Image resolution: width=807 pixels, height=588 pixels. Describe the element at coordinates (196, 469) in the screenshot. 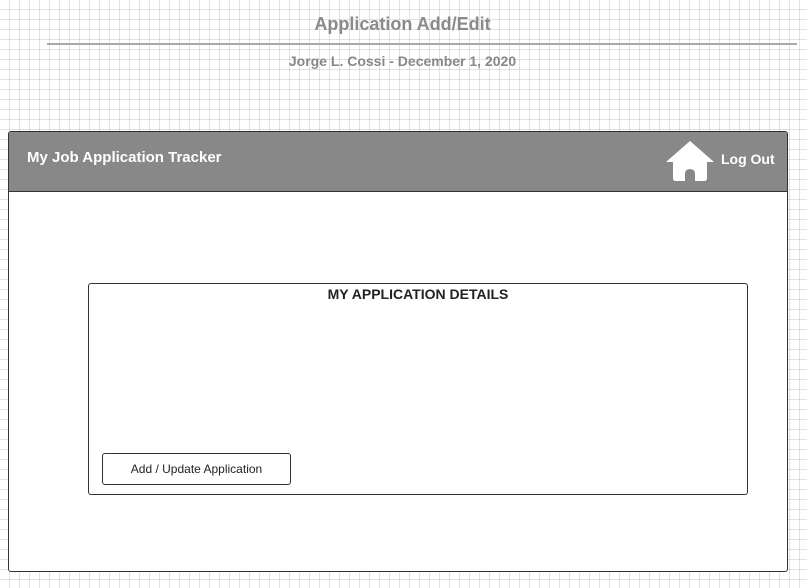

I see `add-update-application-button: Add / Update Application` at that location.